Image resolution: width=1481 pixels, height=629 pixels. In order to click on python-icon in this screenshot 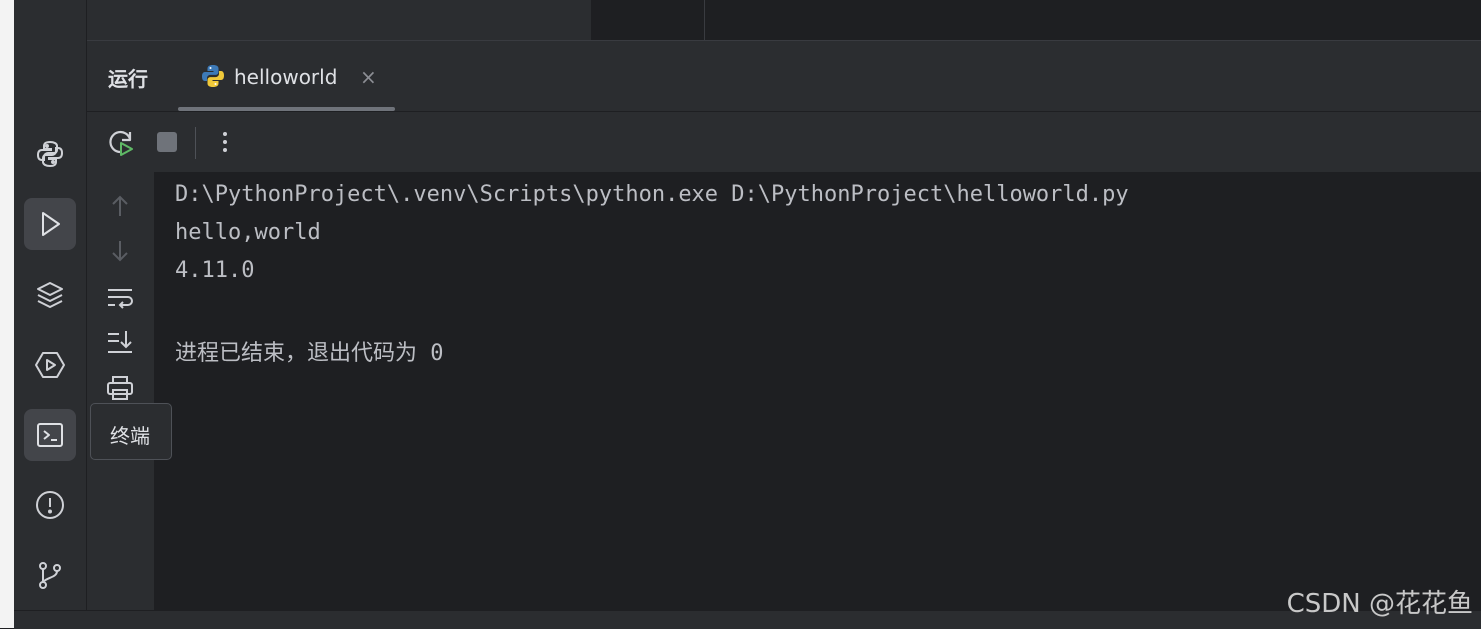, I will do `click(213, 76)`.